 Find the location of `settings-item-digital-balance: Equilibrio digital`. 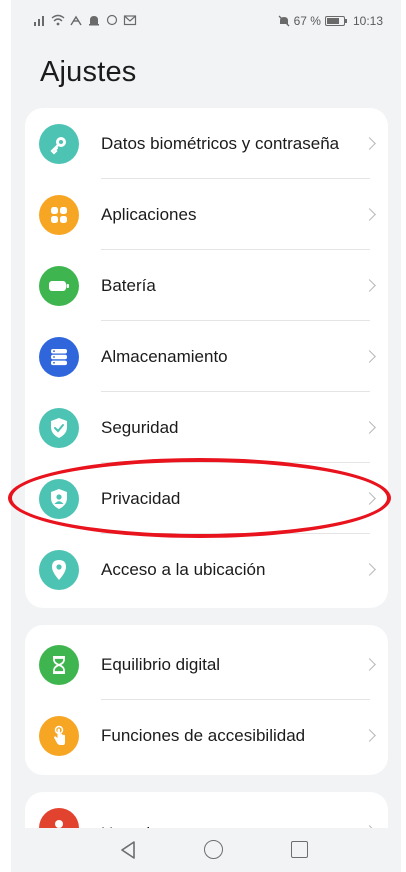

settings-item-digital-balance: Equilibrio digital is located at coordinates (206, 664).